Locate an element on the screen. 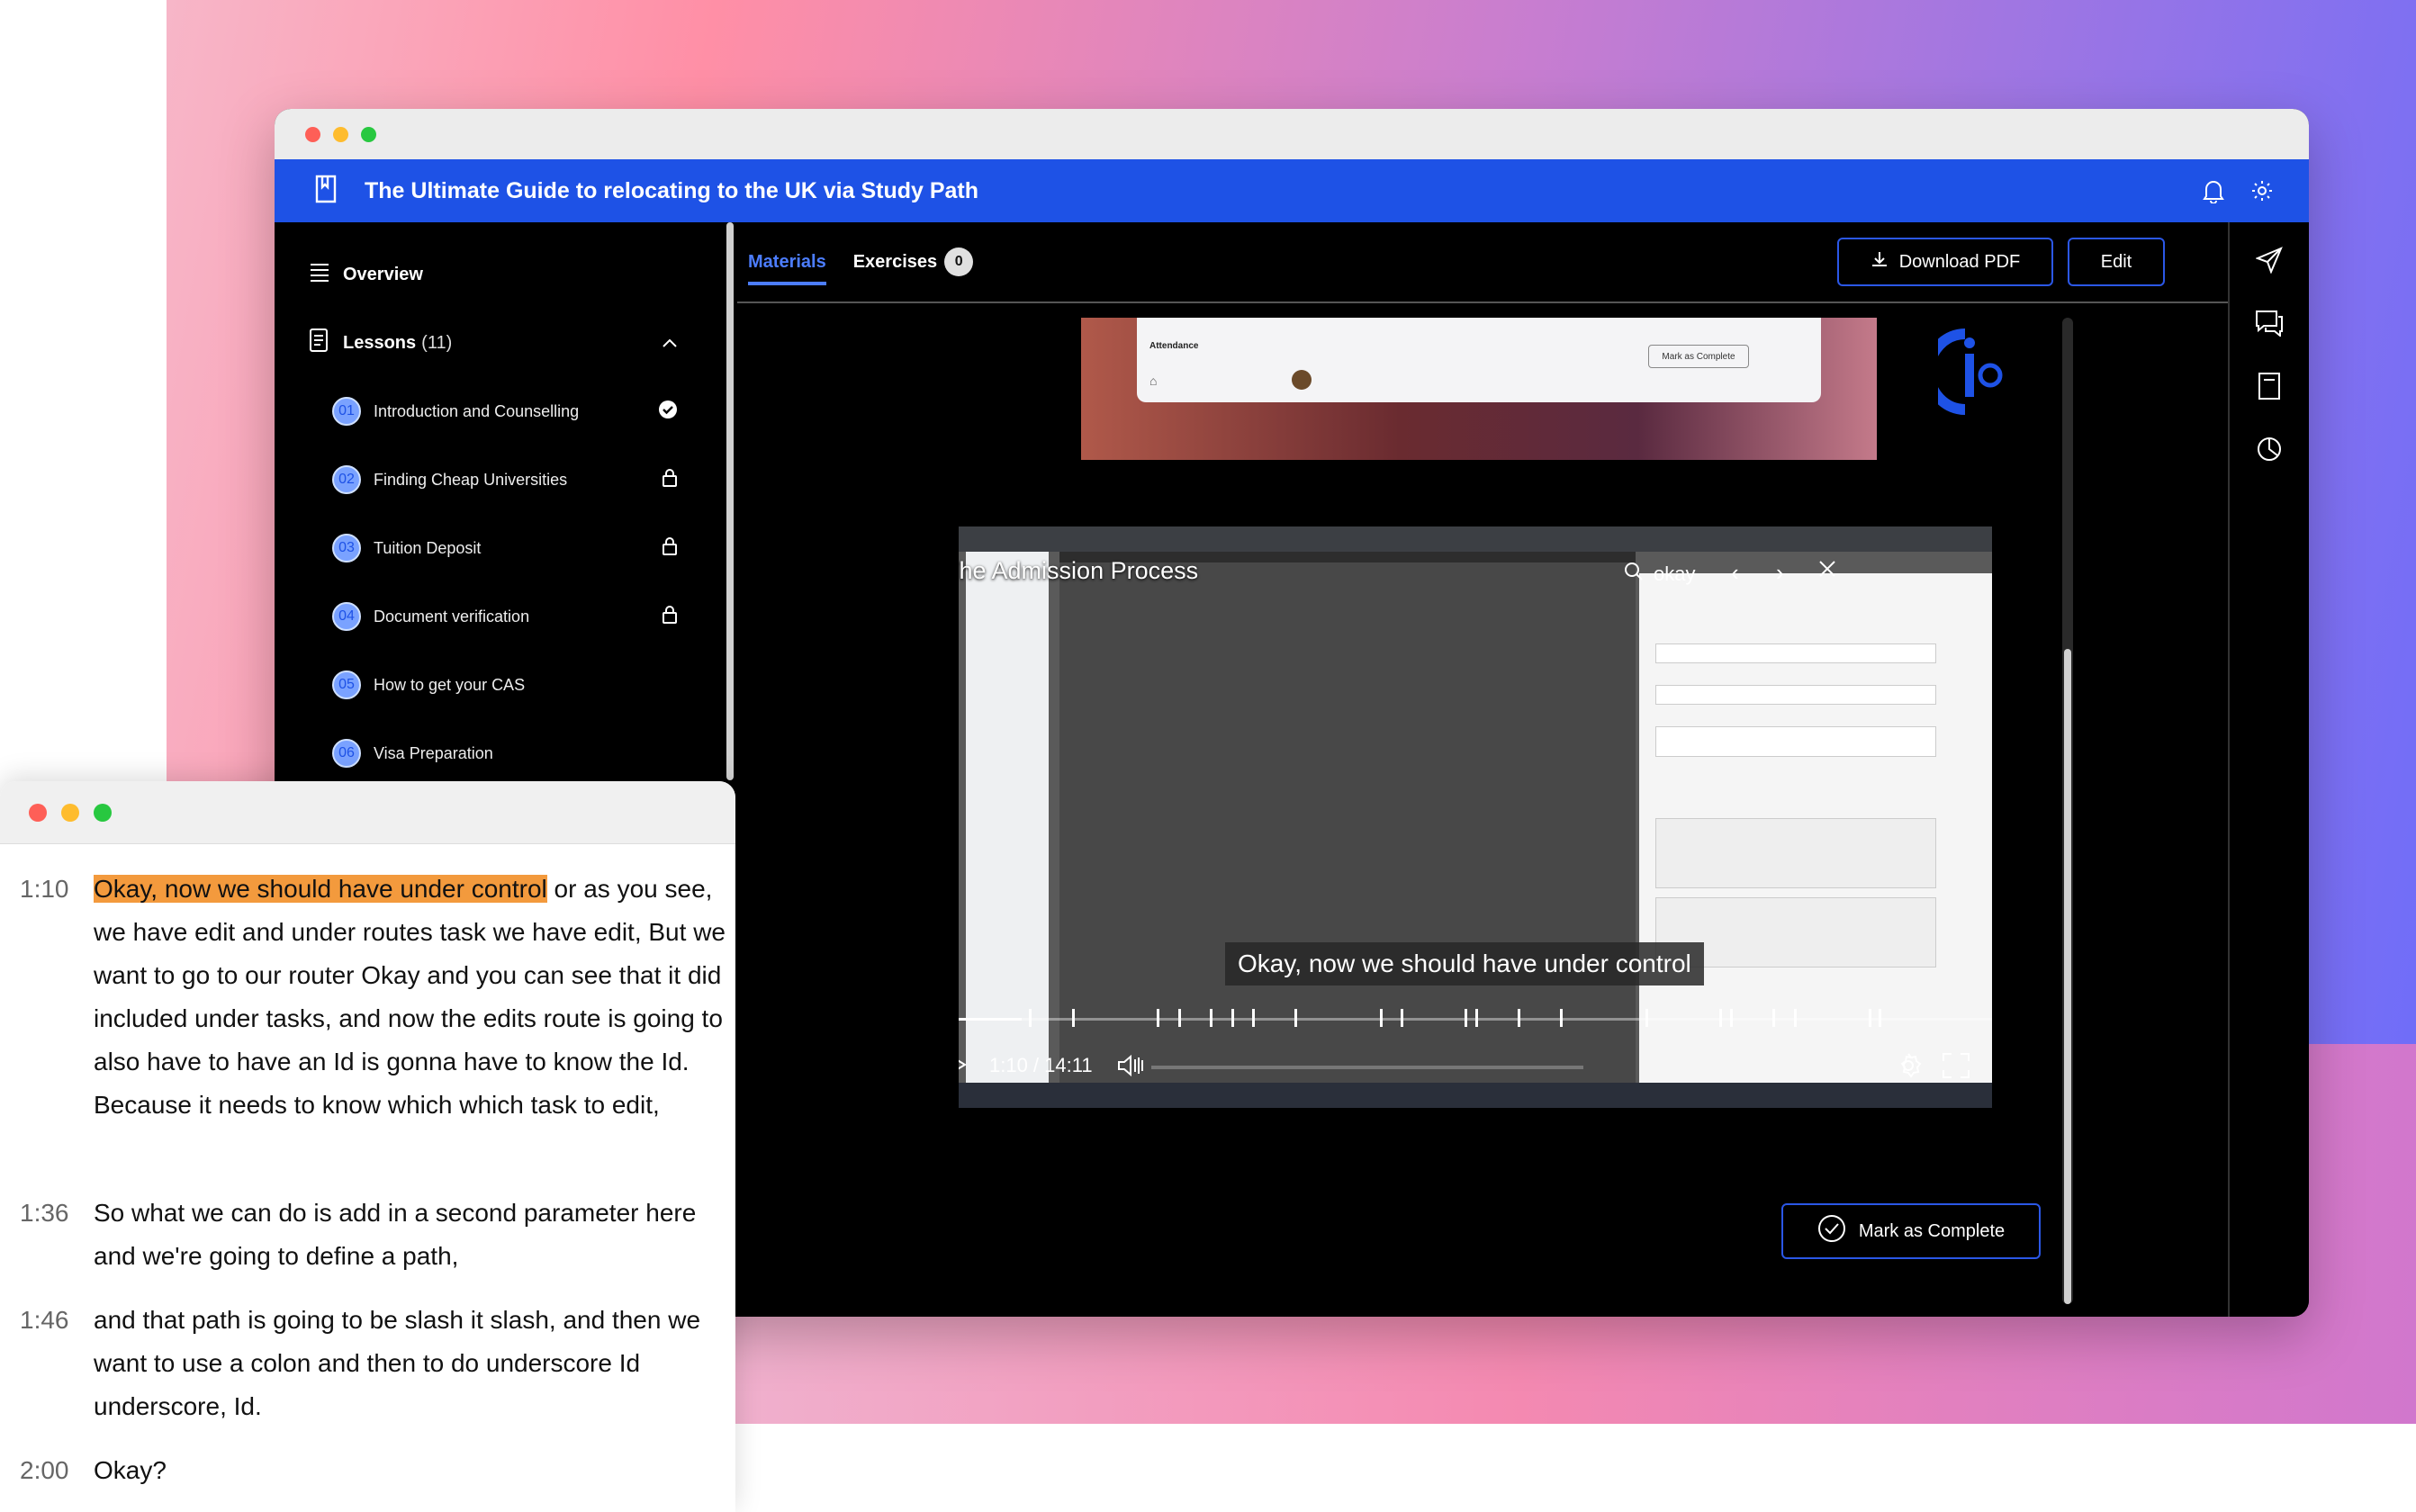 The height and width of the screenshot is (1512, 2416). play-icon is located at coordinates (963, 1067).